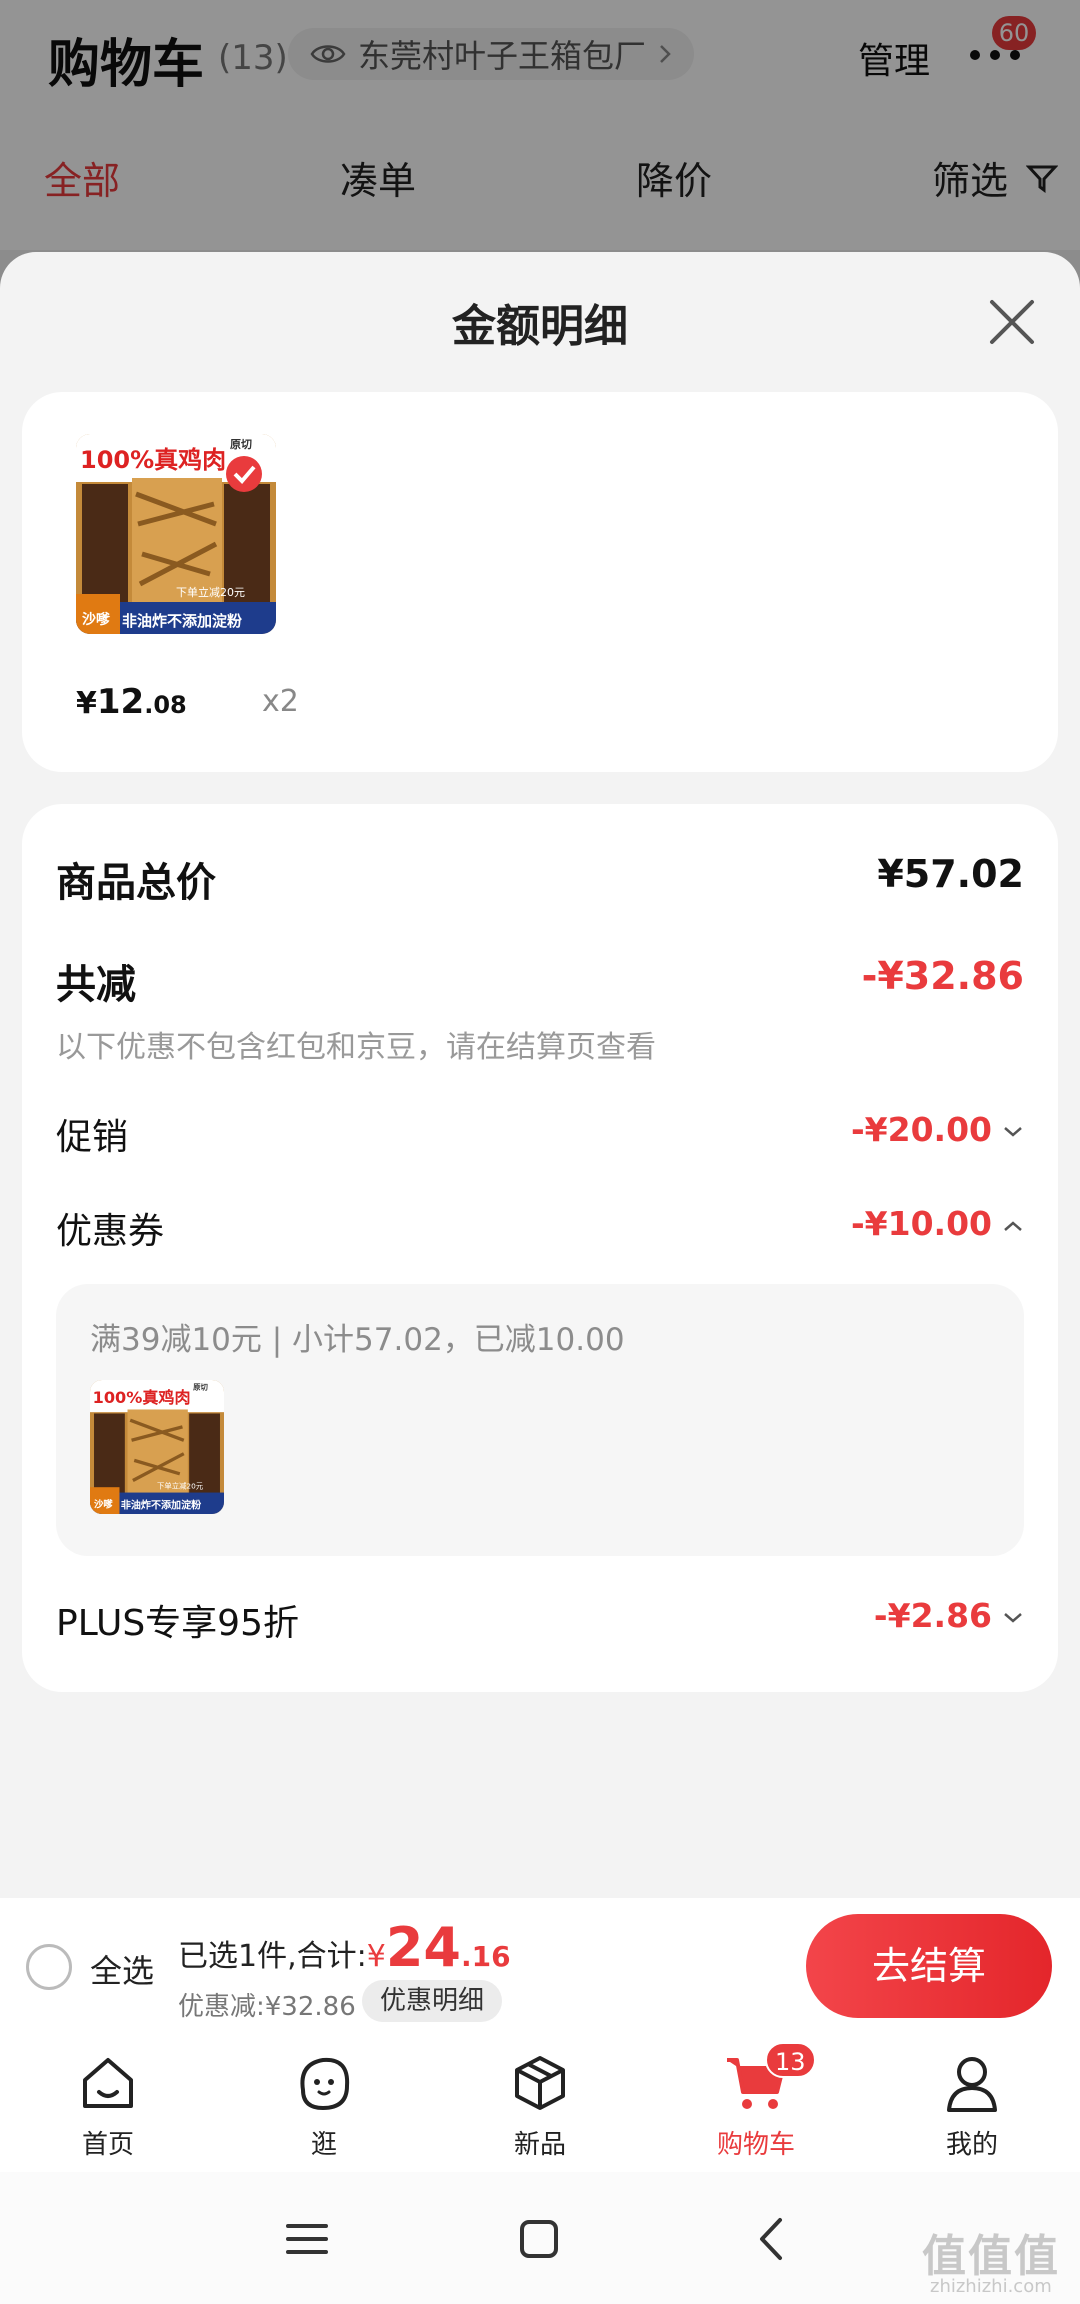  What do you see at coordinates (86, 703) in the screenshot?
I see `price-symbol: ¥` at bounding box center [86, 703].